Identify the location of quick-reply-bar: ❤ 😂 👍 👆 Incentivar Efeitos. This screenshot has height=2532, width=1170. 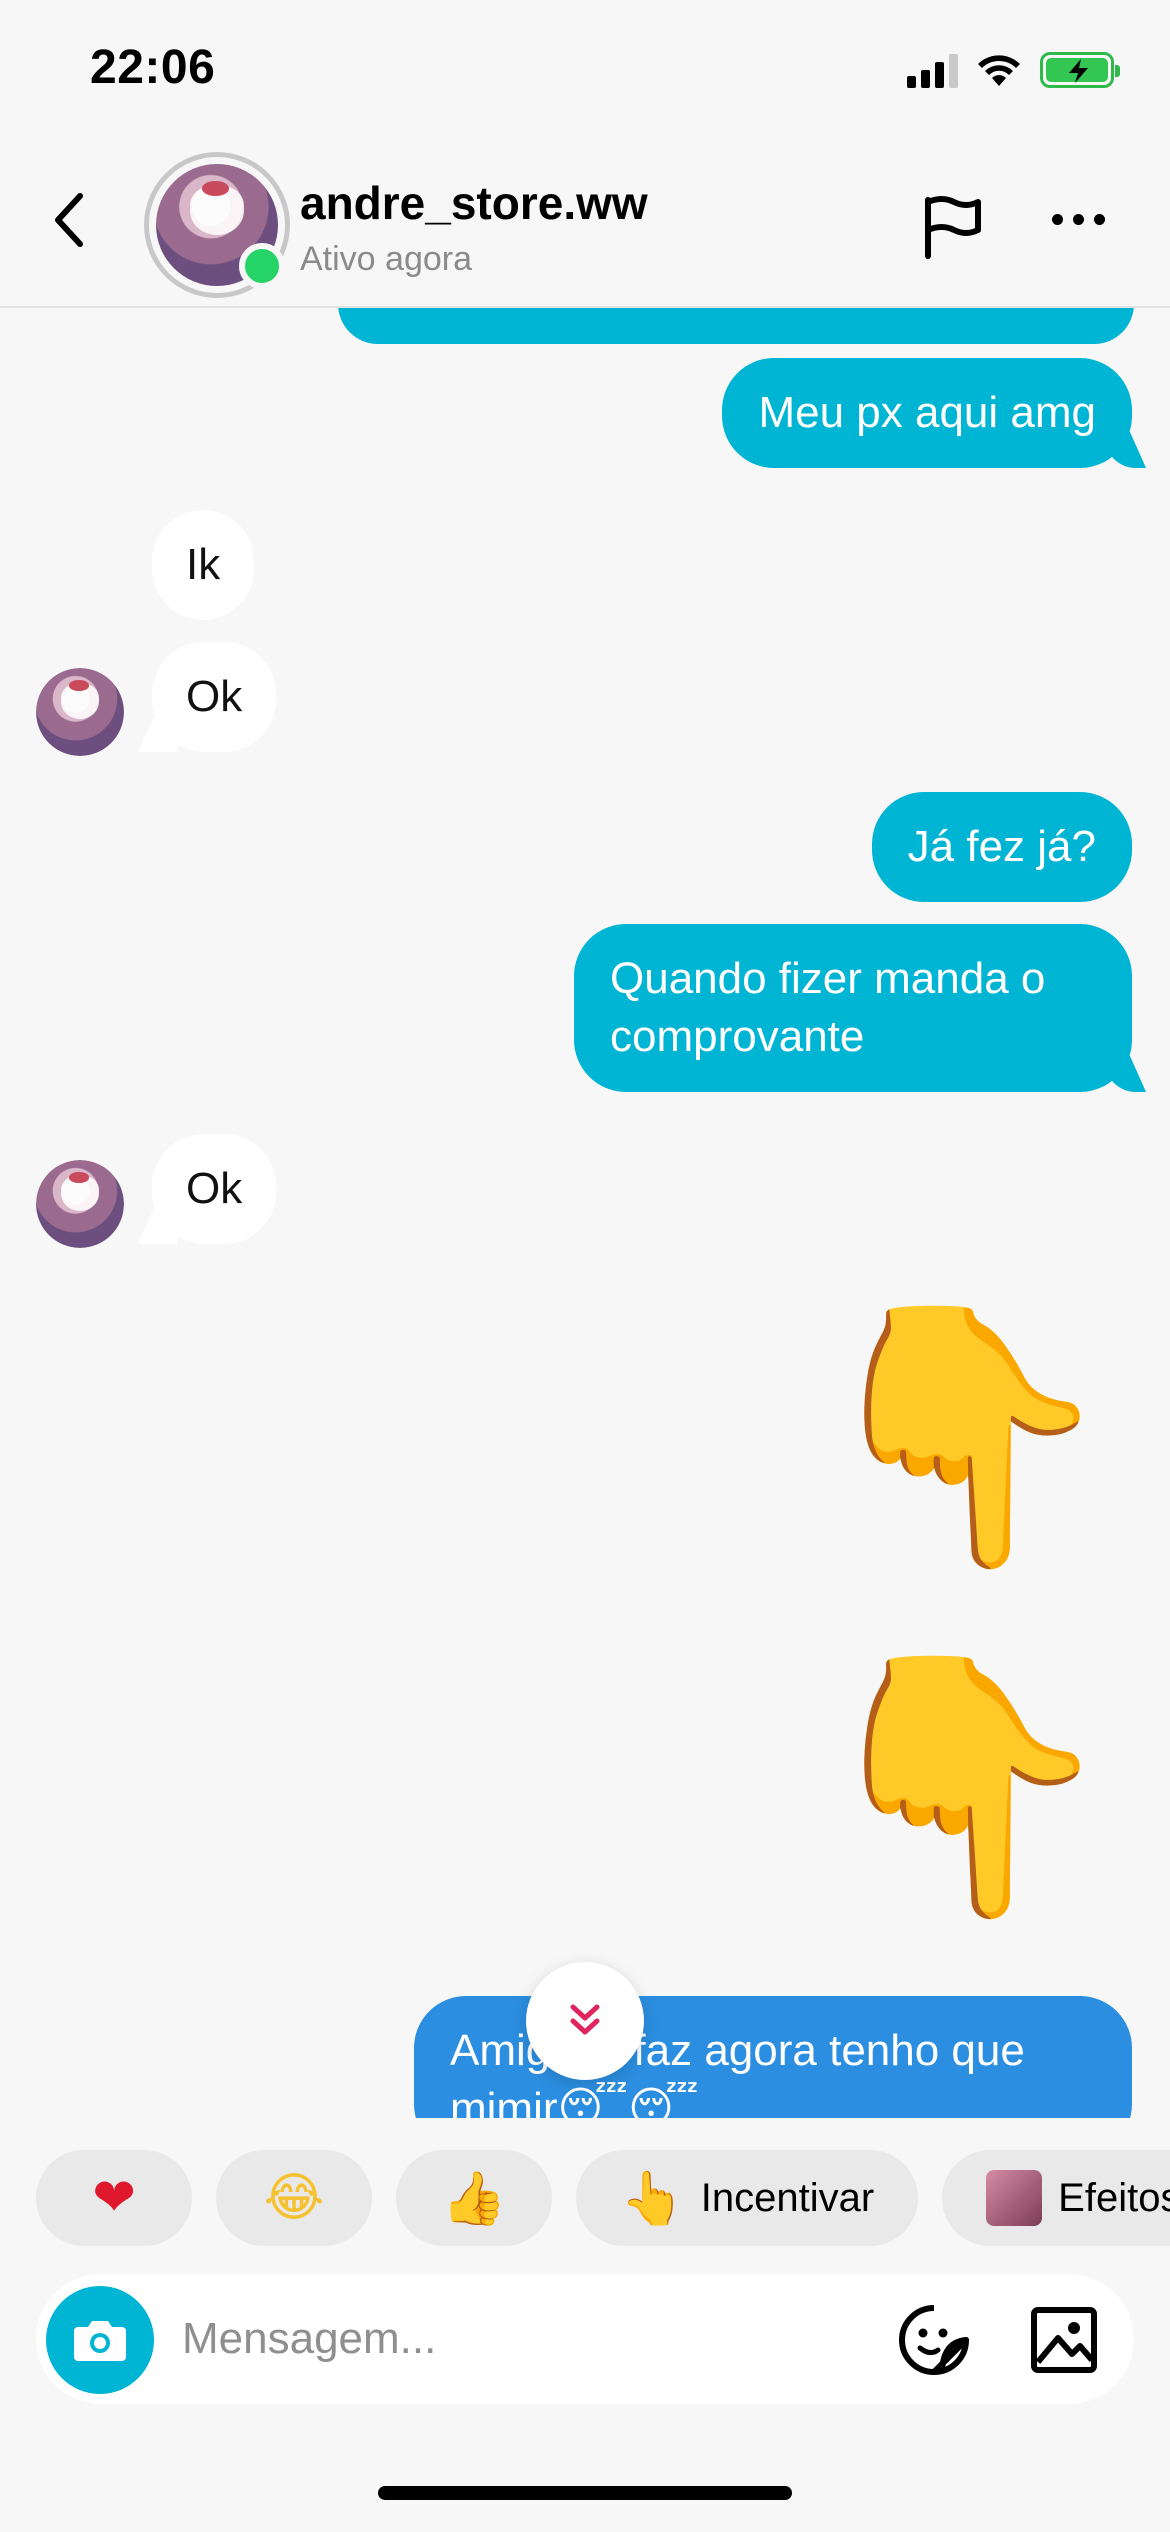
(585, 2200).